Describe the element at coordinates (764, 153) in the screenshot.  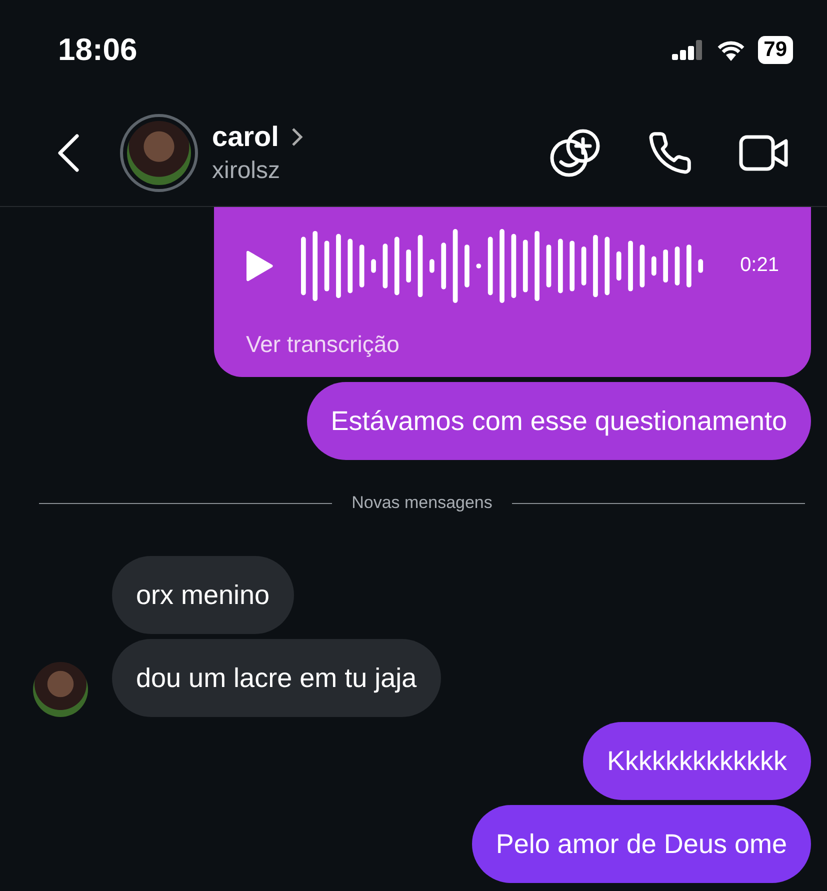
I see `video-camera-icon` at that location.